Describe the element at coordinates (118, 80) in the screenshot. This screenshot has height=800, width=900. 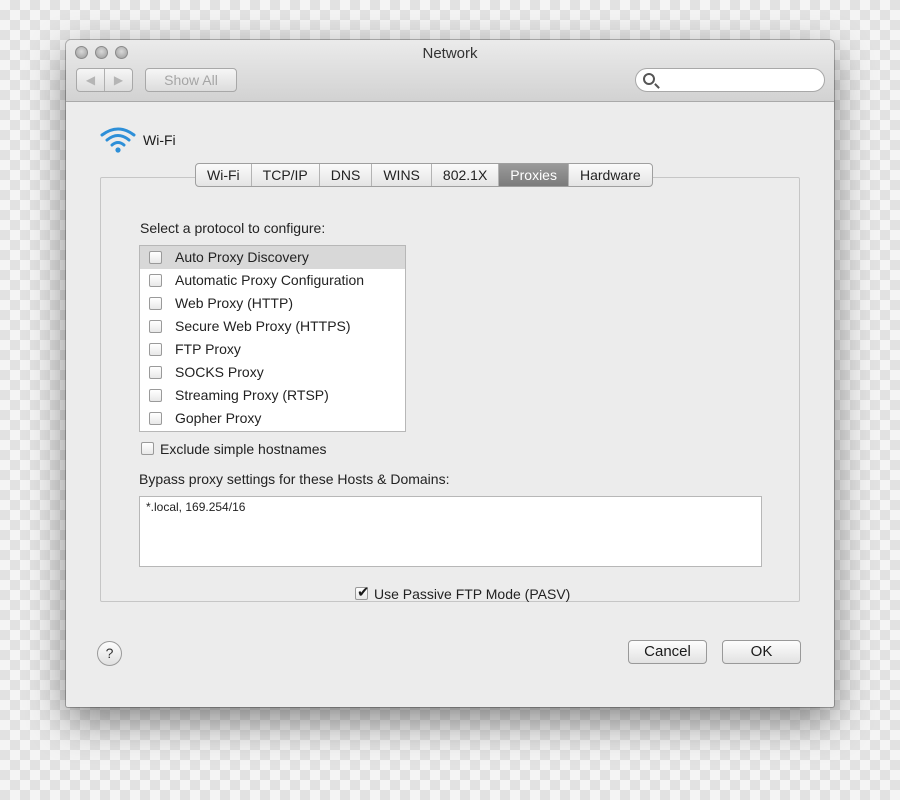
I see `chevron-right-icon: ▶` at that location.